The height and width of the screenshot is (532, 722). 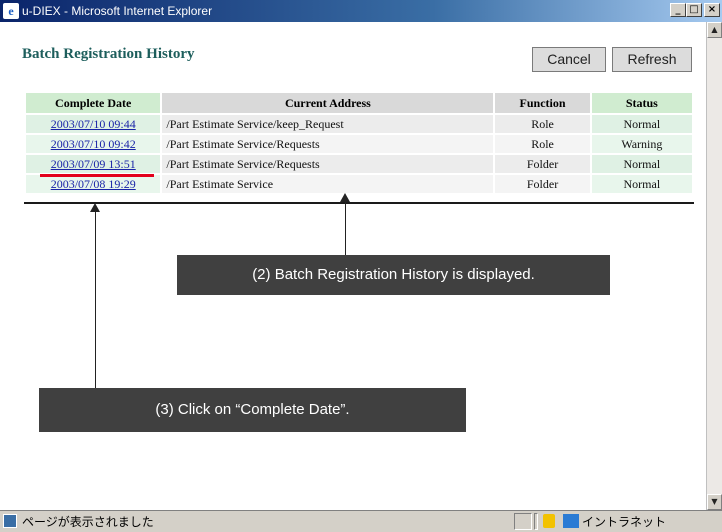 What do you see at coordinates (652, 59) in the screenshot?
I see `refresh-button: Refresh` at bounding box center [652, 59].